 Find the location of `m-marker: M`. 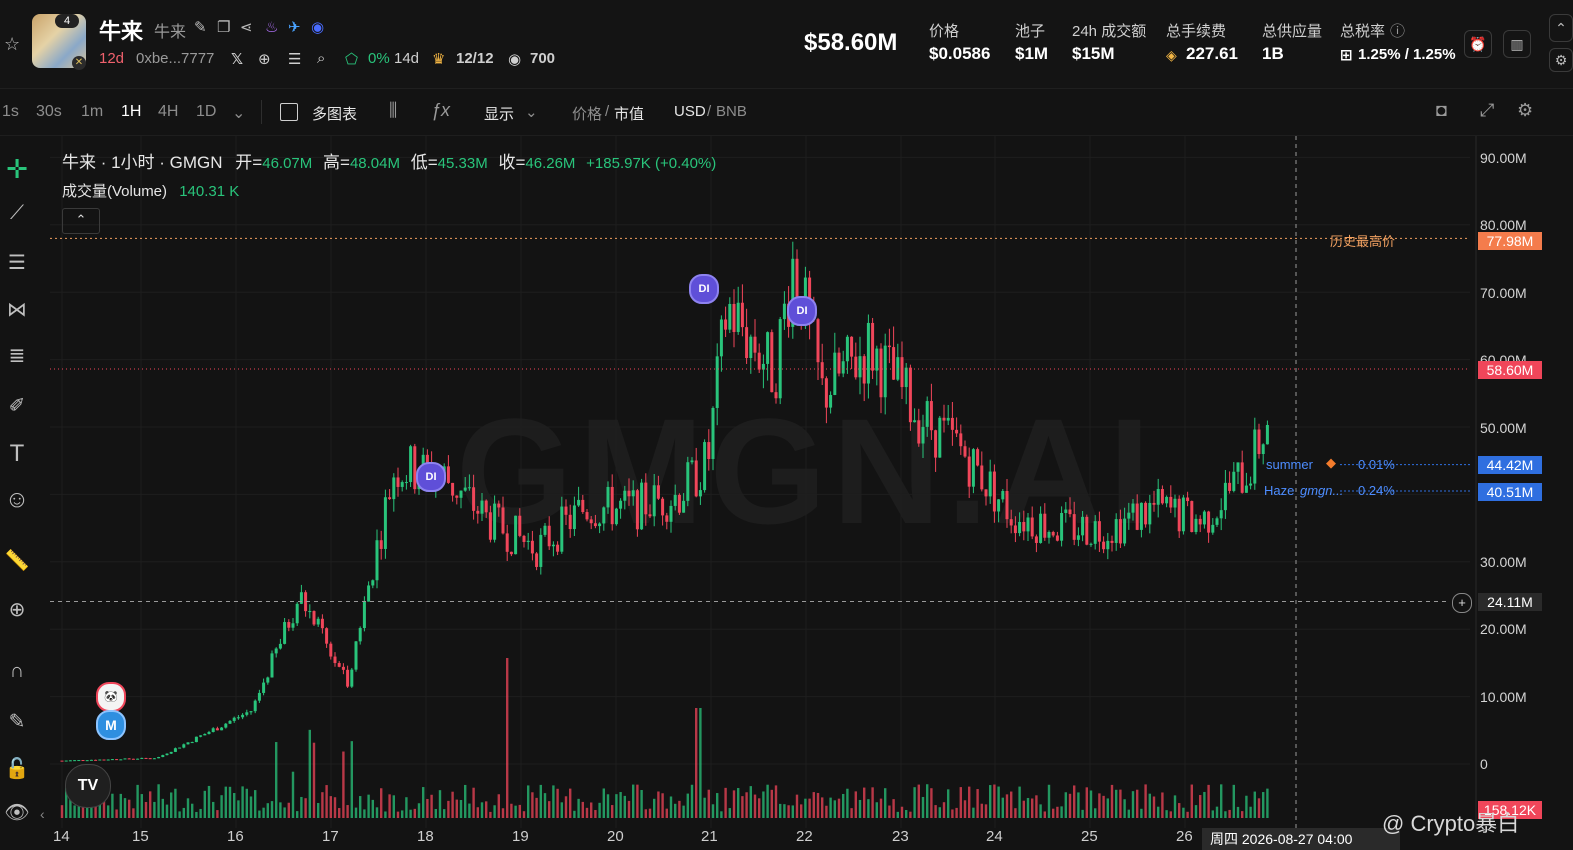

m-marker: M is located at coordinates (111, 725).